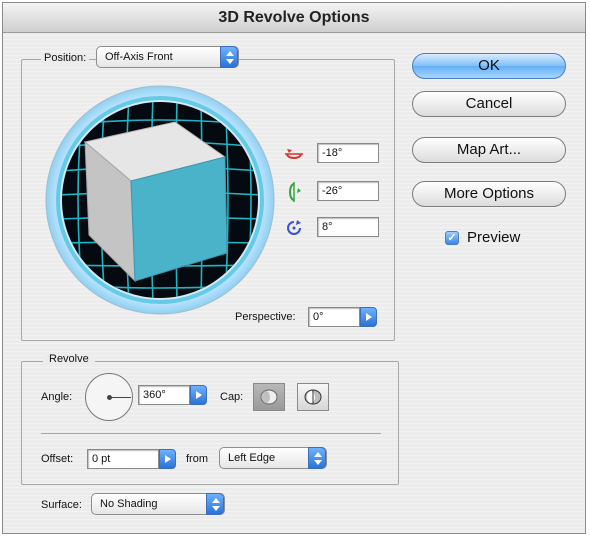 The image size is (590, 540). Describe the element at coordinates (348, 153) in the screenshot. I see `x-rotation-field: -18°` at that location.